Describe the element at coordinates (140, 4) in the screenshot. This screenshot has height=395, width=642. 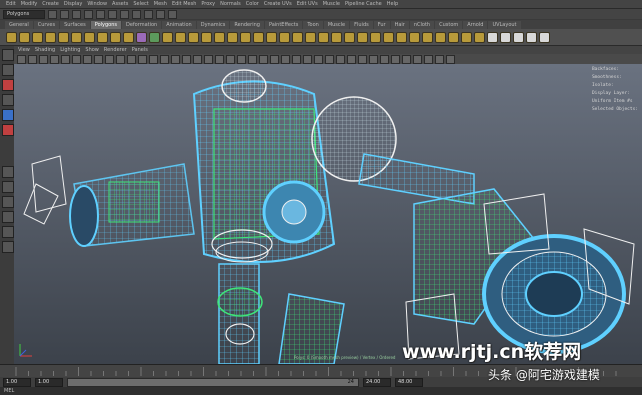
I see `menu-select: Select` at that location.